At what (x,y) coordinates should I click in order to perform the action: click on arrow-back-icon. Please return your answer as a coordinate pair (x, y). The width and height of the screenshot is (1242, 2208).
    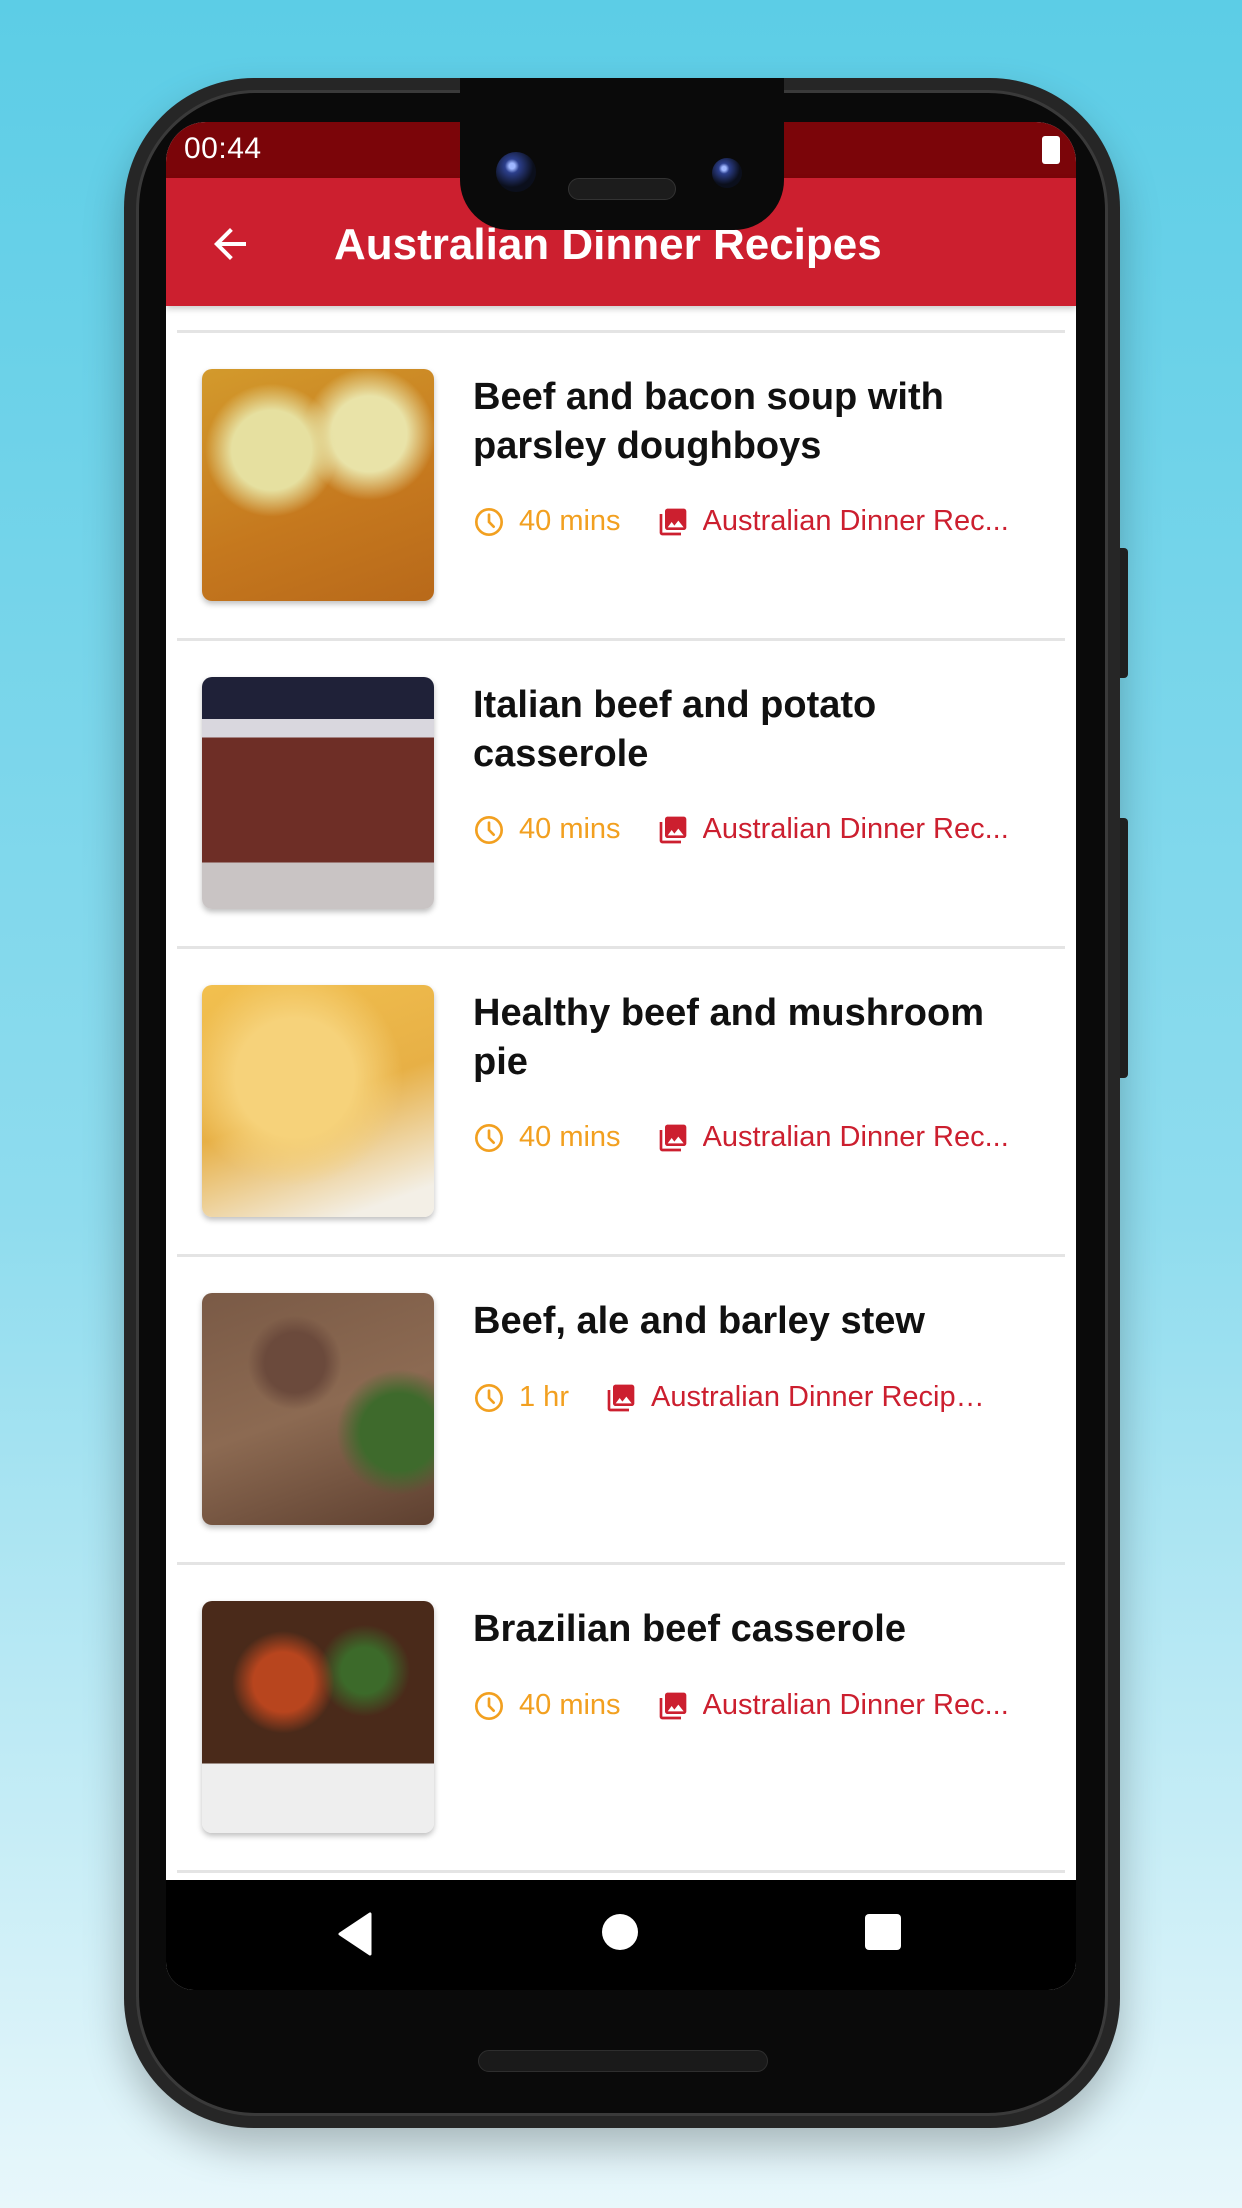
    Looking at the image, I should click on (230, 244).